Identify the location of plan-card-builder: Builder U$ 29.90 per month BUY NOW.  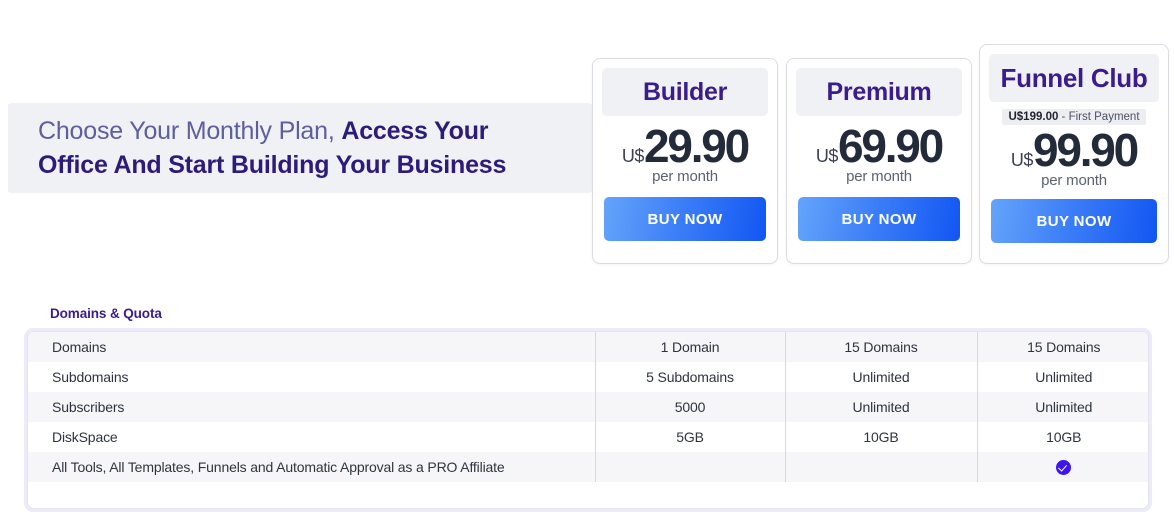
(685, 161).